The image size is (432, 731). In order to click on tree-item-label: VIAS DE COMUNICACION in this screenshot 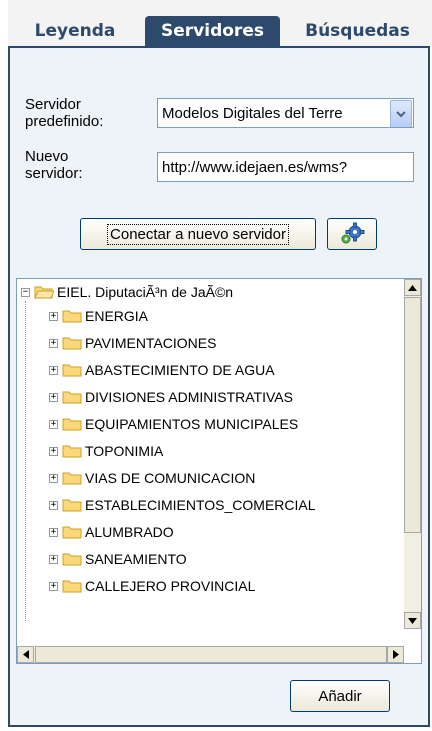, I will do `click(170, 478)`.